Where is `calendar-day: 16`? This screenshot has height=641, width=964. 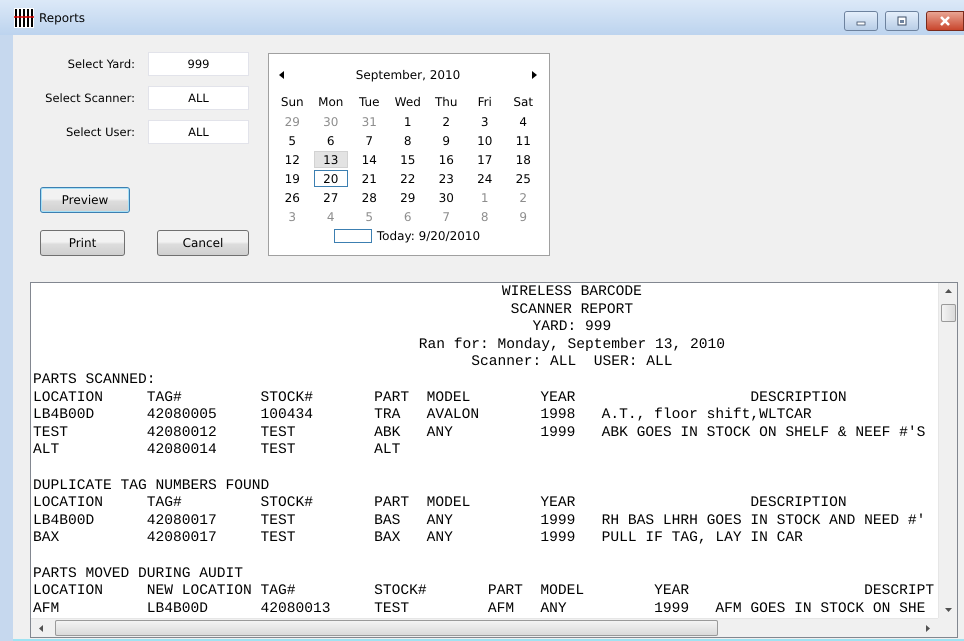 calendar-day: 16 is located at coordinates (446, 159).